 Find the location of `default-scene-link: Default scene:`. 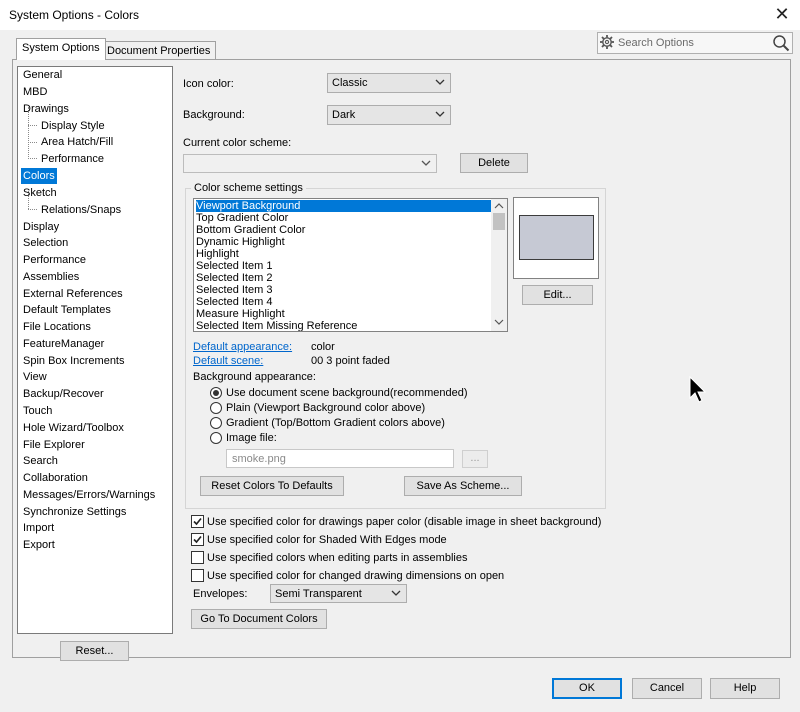

default-scene-link: Default scene: is located at coordinates (228, 361).